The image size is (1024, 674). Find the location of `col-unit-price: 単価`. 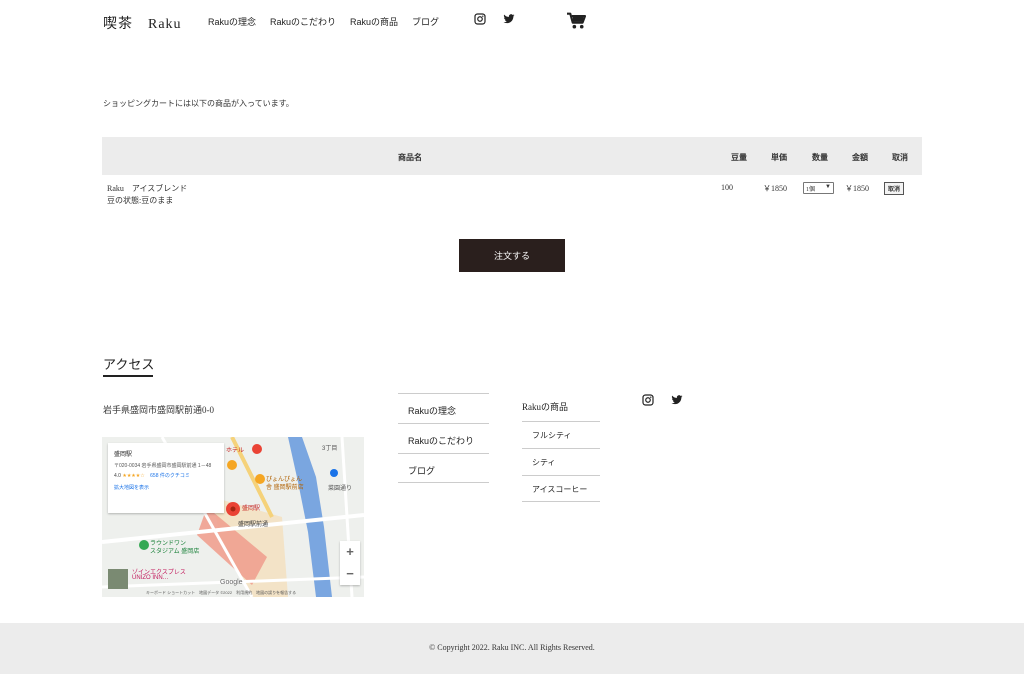

col-unit-price: 単価 is located at coordinates (779, 157).